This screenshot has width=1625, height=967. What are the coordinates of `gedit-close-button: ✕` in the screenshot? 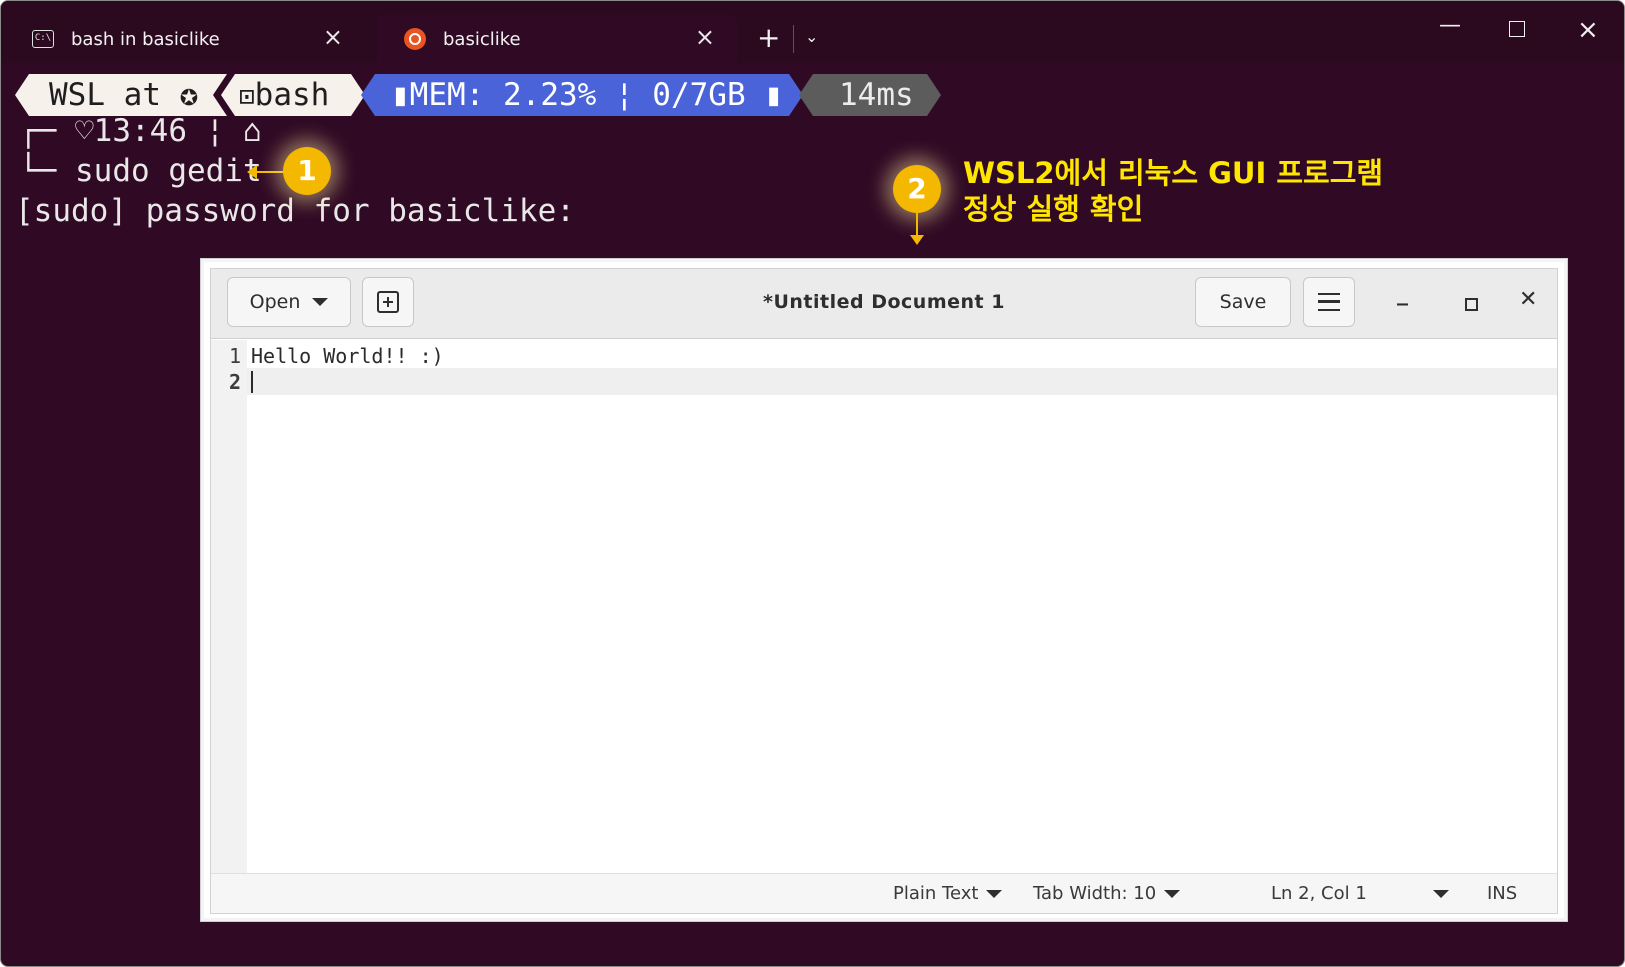 It's located at (1528, 299).